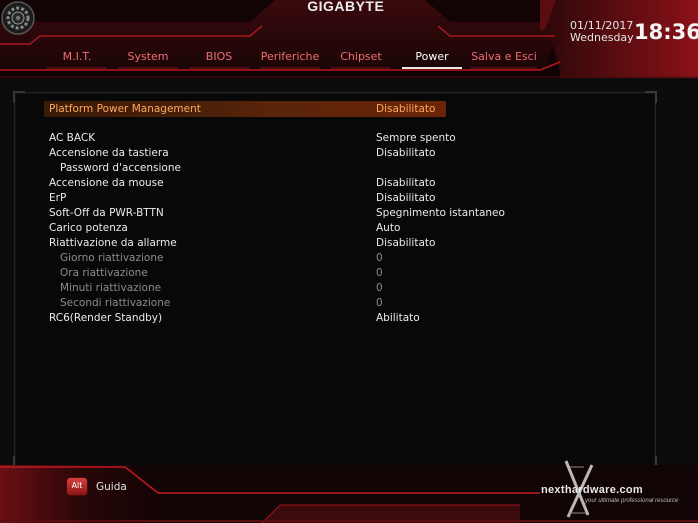 The width and height of the screenshot is (698, 523). I want to click on setting-label: Password d'accensione, so click(120, 168).